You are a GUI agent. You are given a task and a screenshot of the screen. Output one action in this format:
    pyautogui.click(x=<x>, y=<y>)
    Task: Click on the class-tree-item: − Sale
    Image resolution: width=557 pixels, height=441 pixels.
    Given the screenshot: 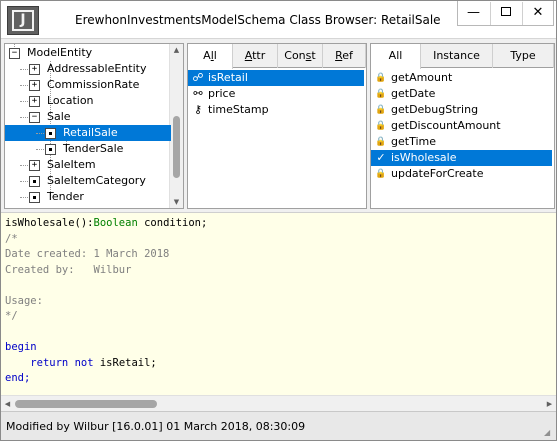 What is the action you would take?
    pyautogui.click(x=88, y=117)
    